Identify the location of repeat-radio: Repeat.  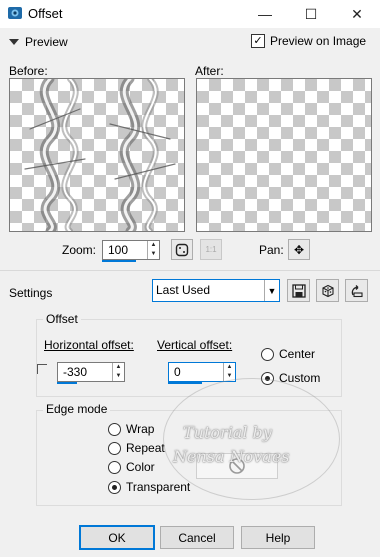
(136, 448).